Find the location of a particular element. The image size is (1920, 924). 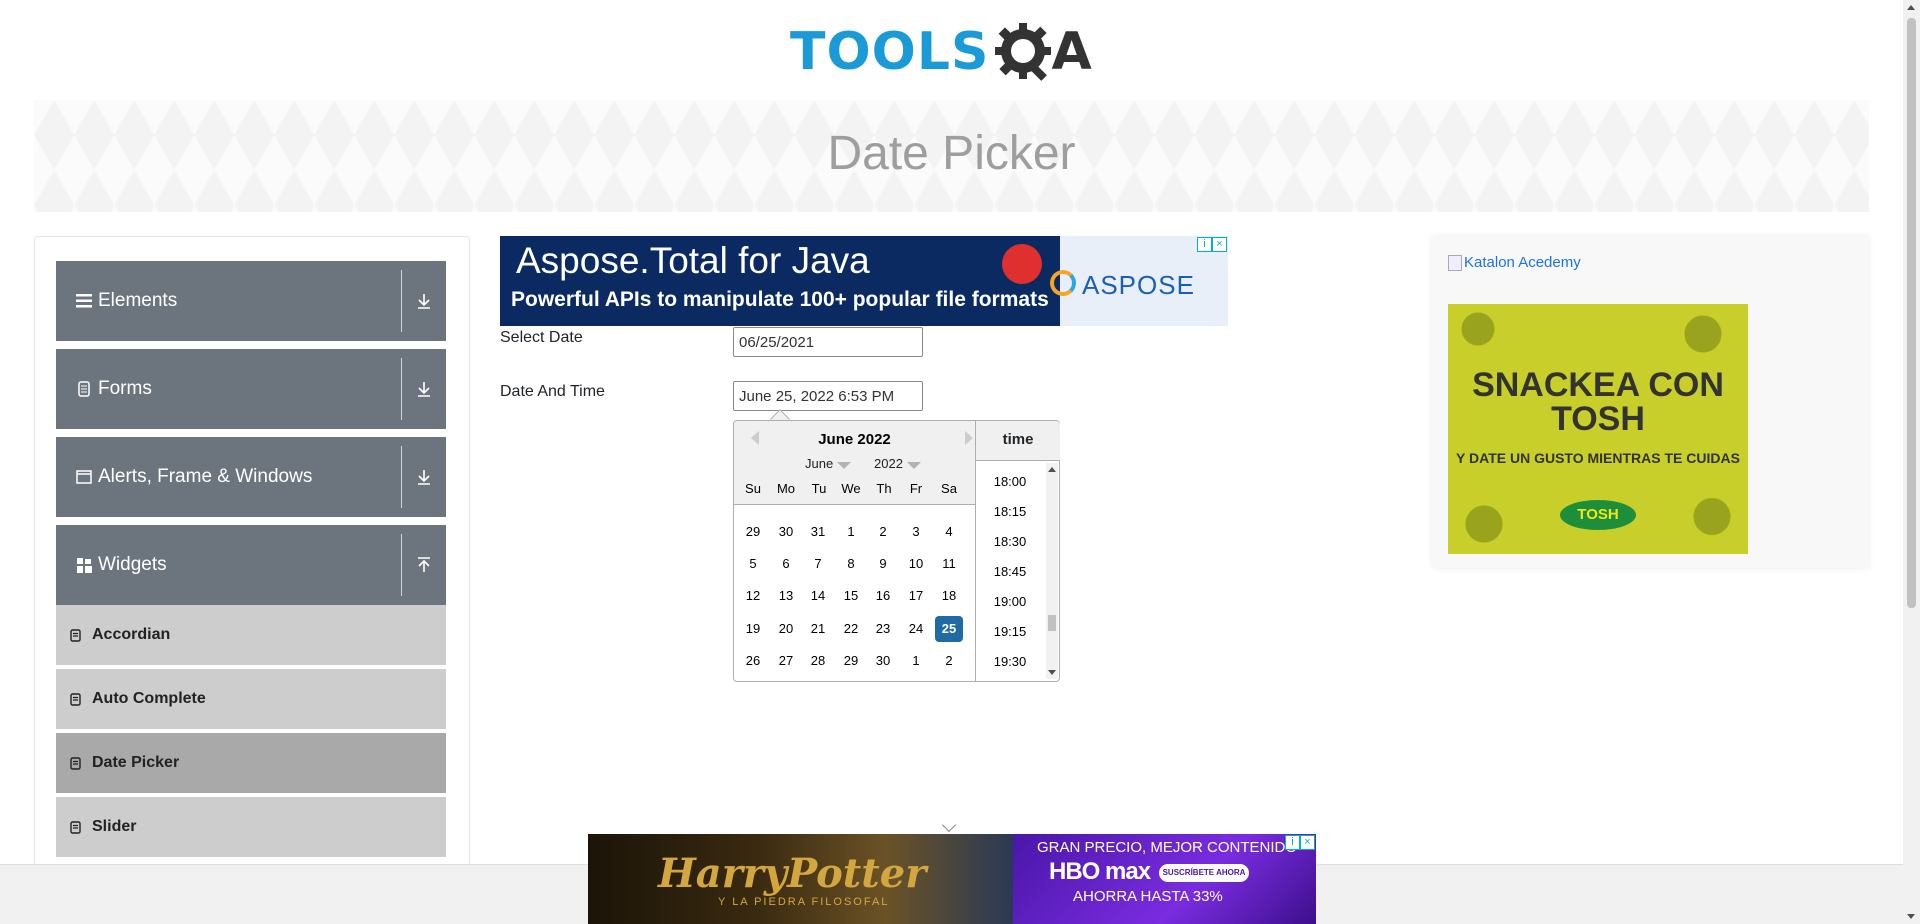

calendar-day: 26 is located at coordinates (753, 661).